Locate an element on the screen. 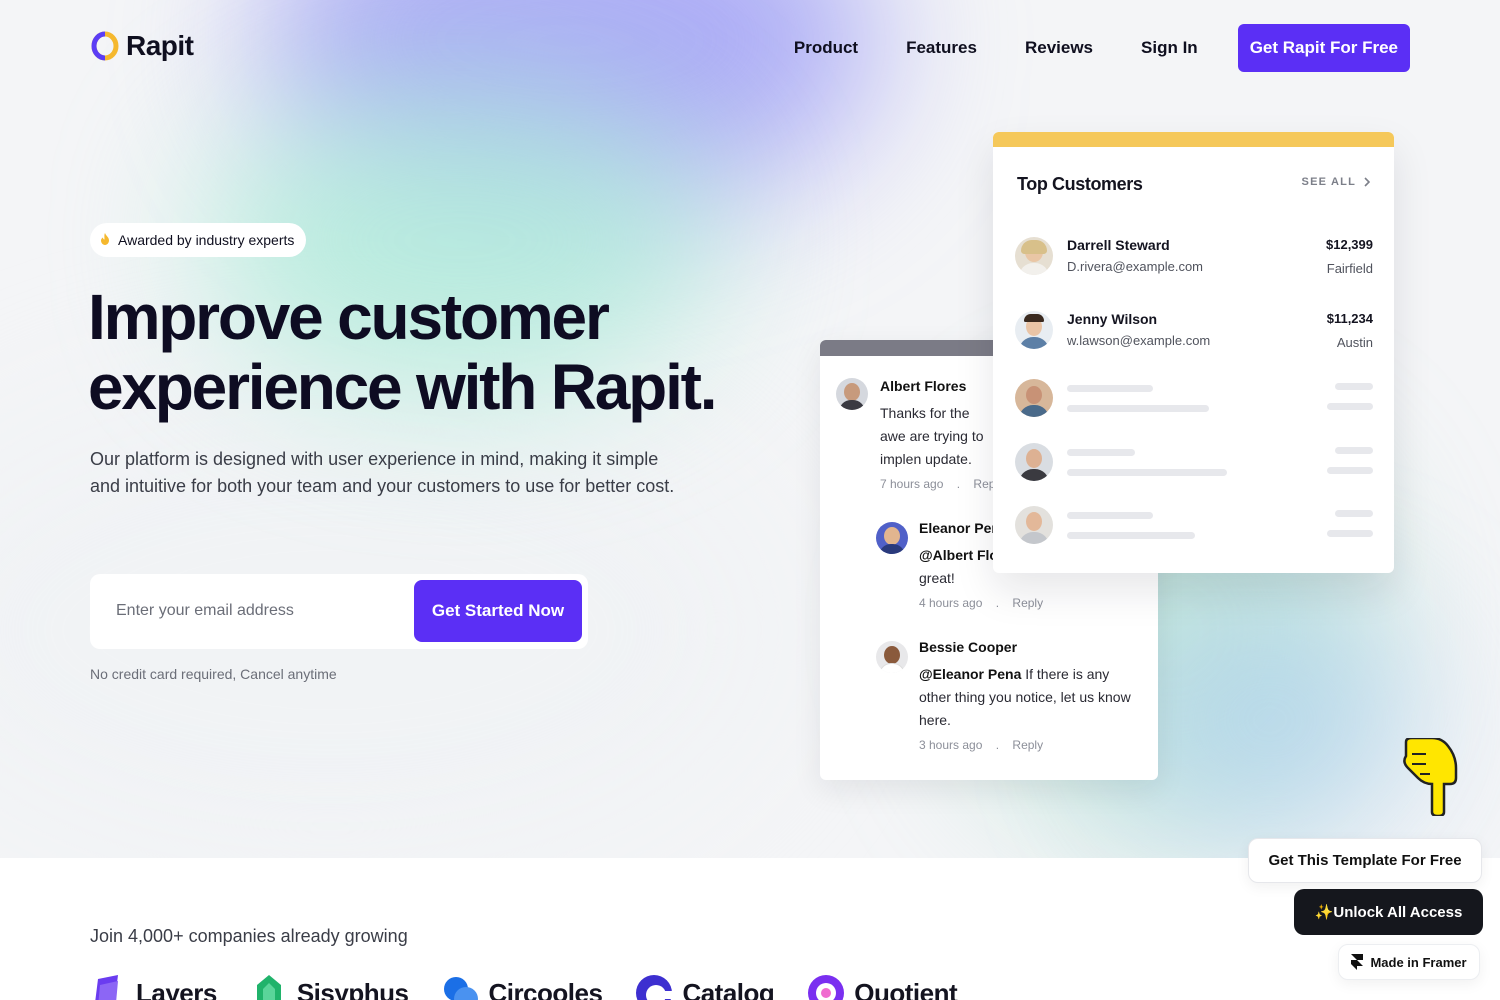 This screenshot has height=1000, width=1500. catalog-logo: Catalog is located at coordinates (705, 987).